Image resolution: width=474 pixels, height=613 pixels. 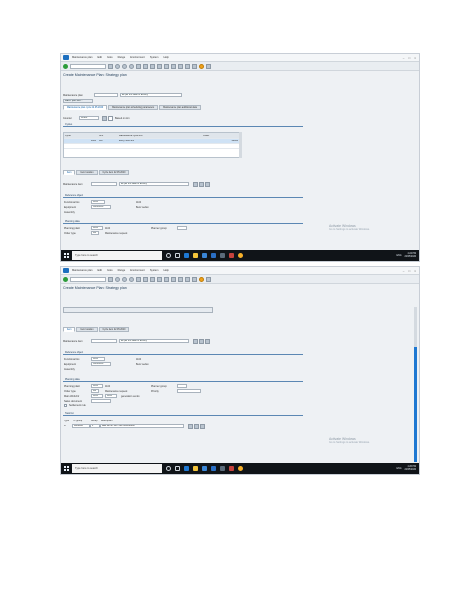 I want to click on planner-group-input, so click(x=182, y=386).